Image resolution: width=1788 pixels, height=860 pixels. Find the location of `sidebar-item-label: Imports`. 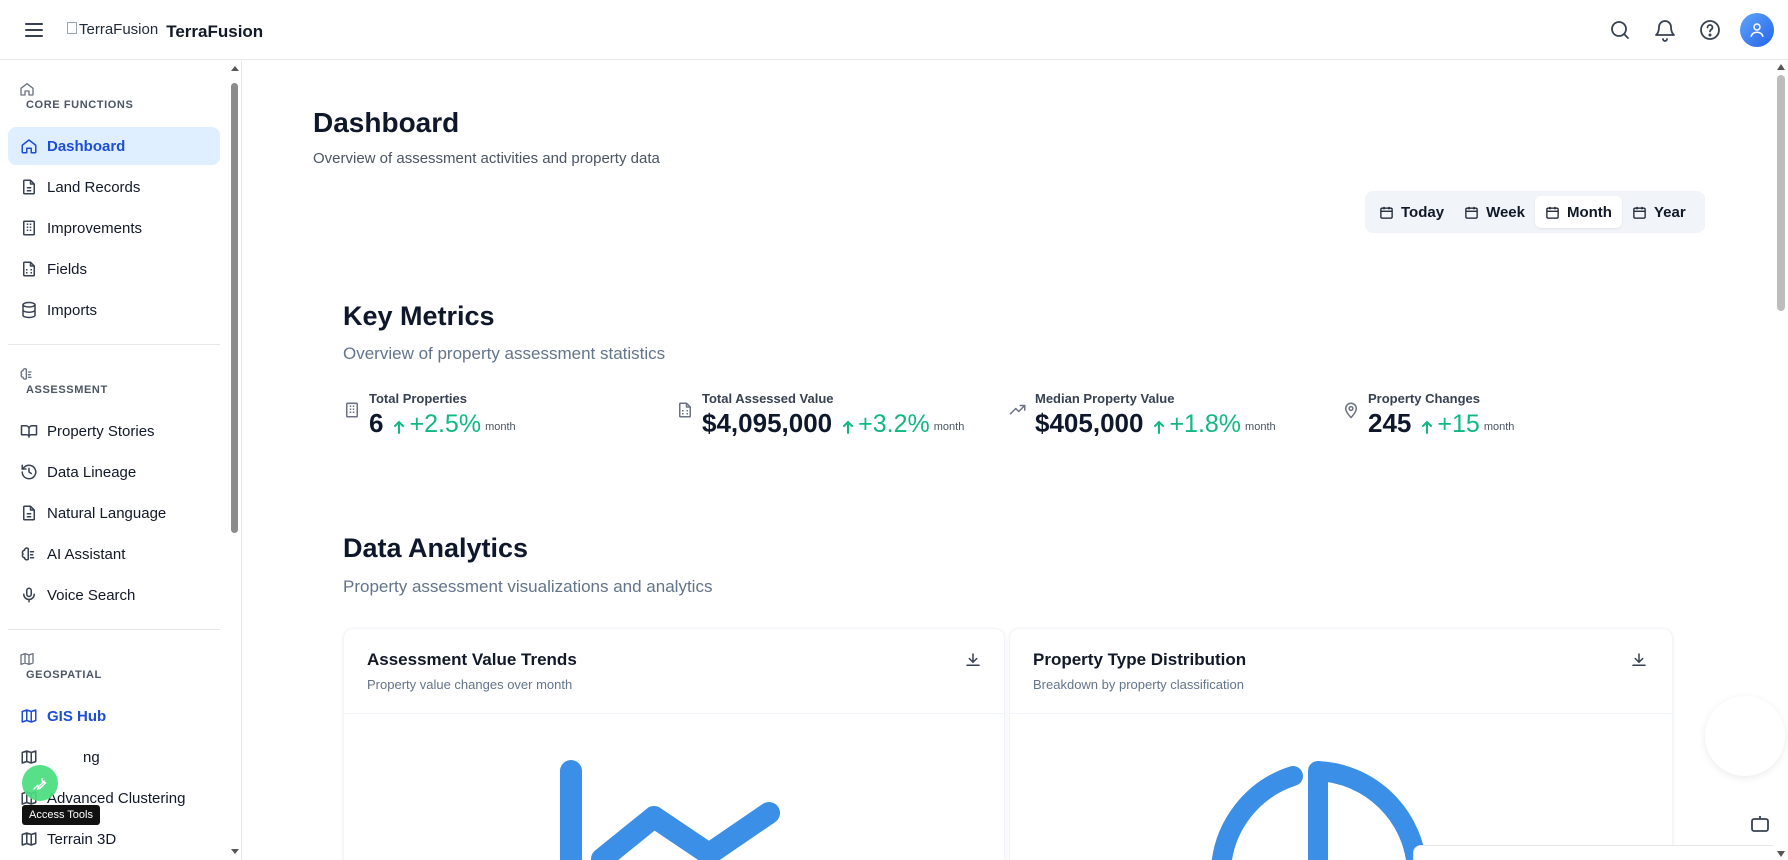

sidebar-item-label: Imports is located at coordinates (72, 310).